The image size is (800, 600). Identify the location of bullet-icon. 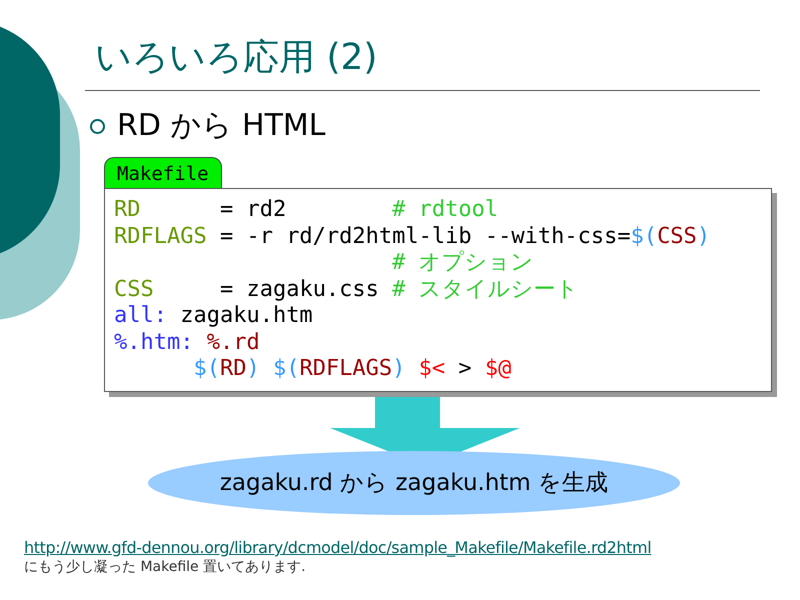
(97, 126).